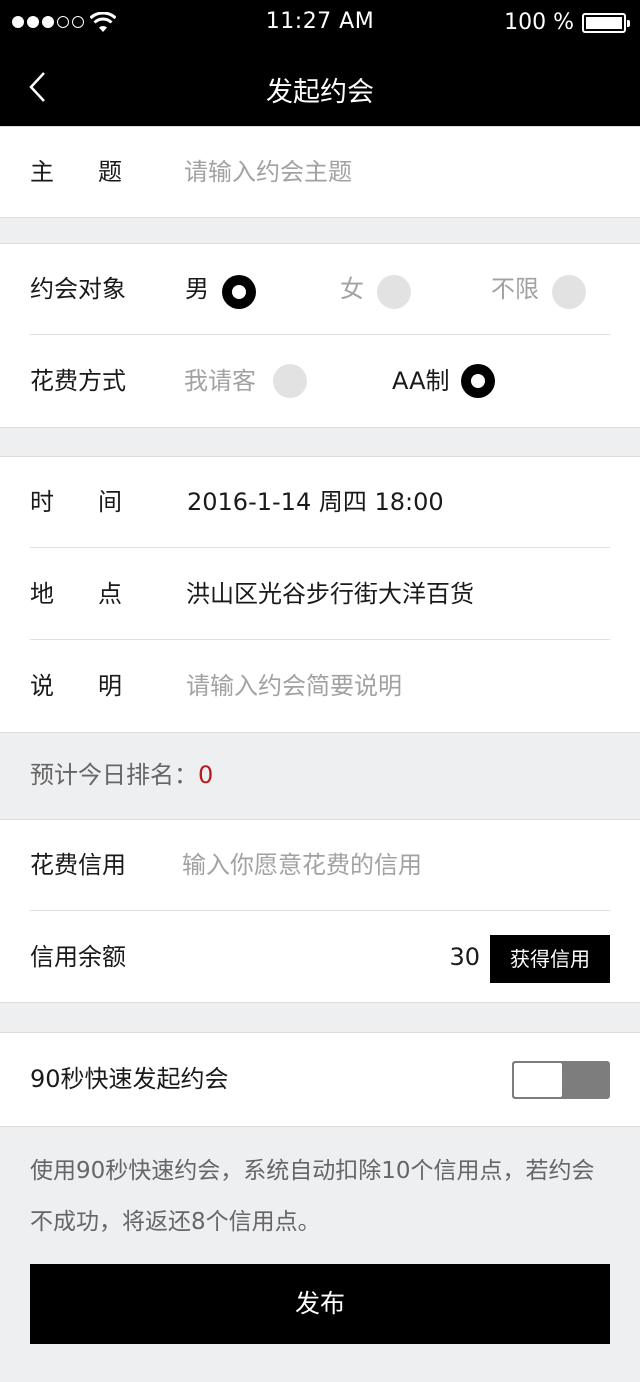  What do you see at coordinates (197, 289) in the screenshot?
I see `target-option-male-label: 男` at bounding box center [197, 289].